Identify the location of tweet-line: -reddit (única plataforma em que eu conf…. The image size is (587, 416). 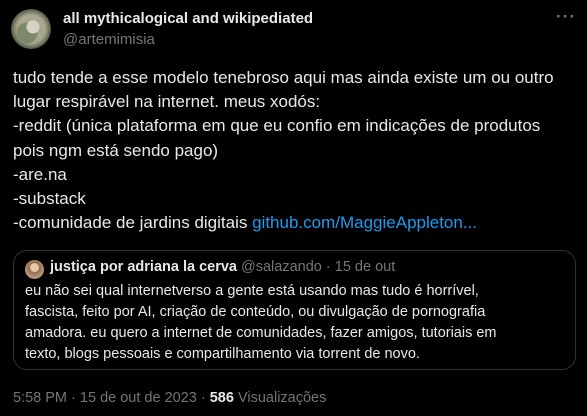
(277, 126).